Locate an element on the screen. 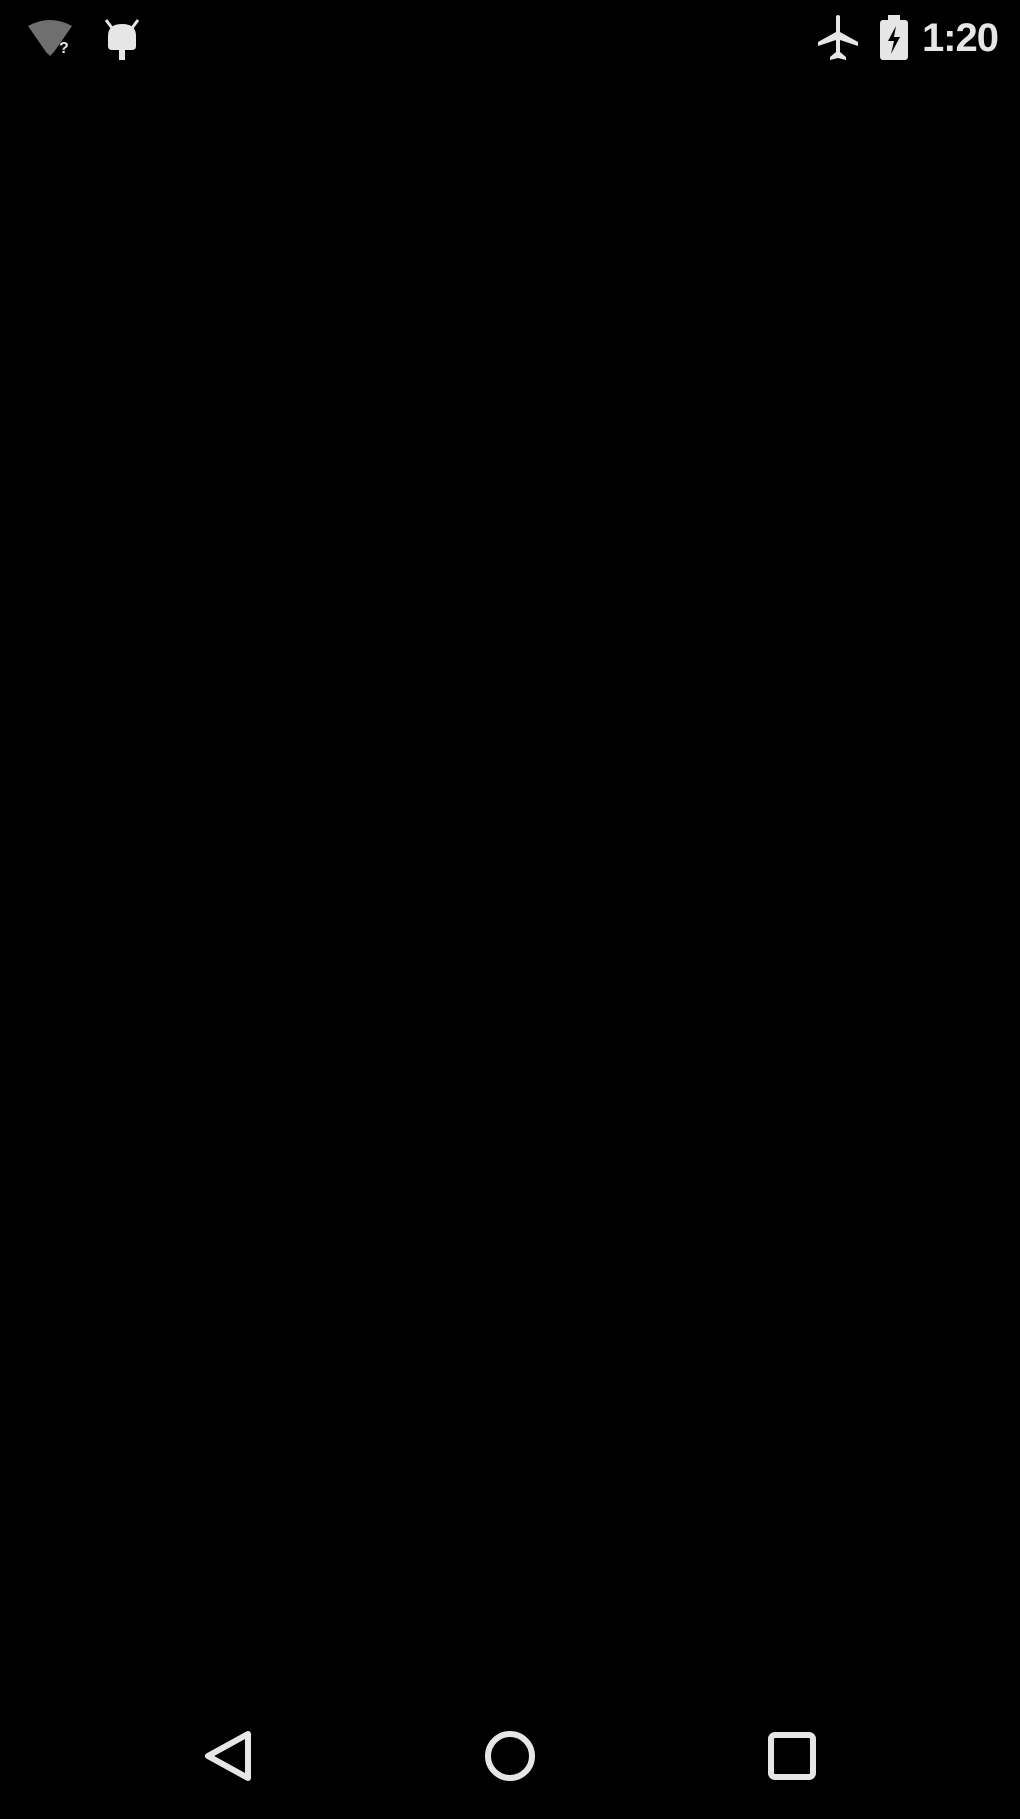 This screenshot has width=1020, height=1819. navigation-bar is located at coordinates (510, 1752).